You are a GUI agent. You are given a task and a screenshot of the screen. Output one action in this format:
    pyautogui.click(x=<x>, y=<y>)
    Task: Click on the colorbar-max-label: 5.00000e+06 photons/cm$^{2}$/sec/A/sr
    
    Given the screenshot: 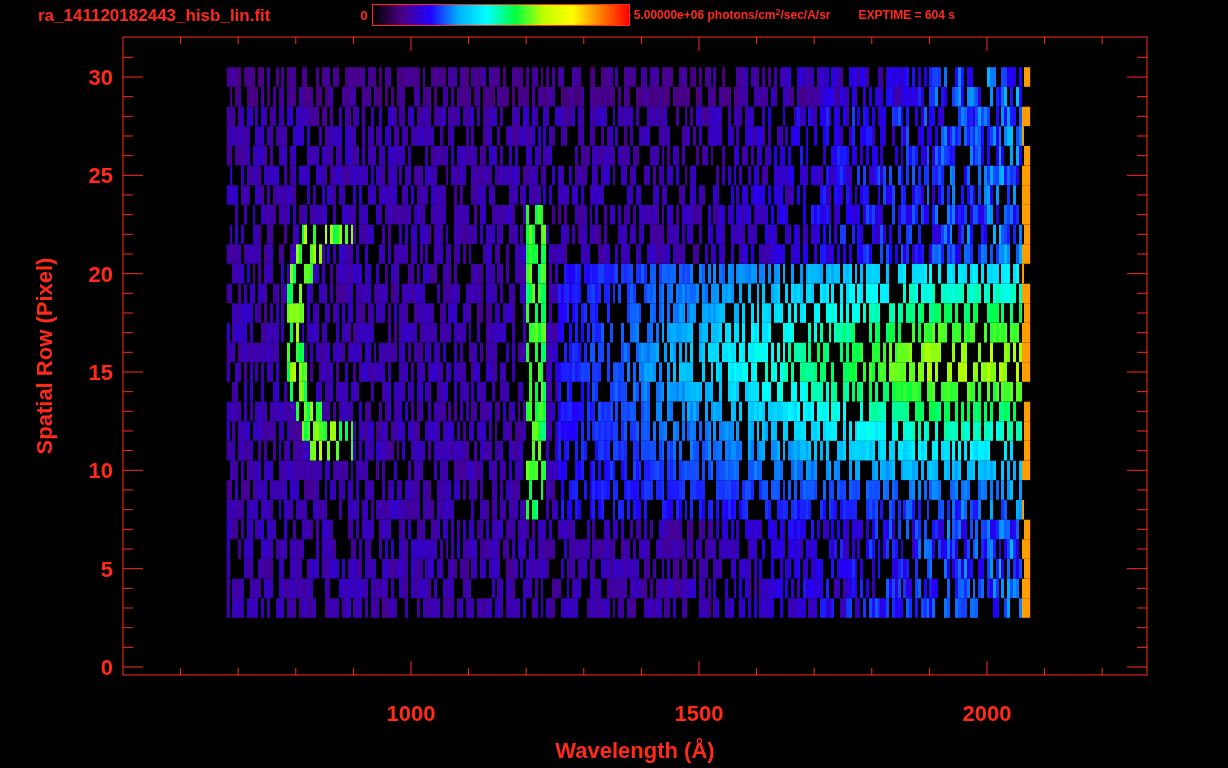 What is the action you would take?
    pyautogui.click(x=732, y=15)
    